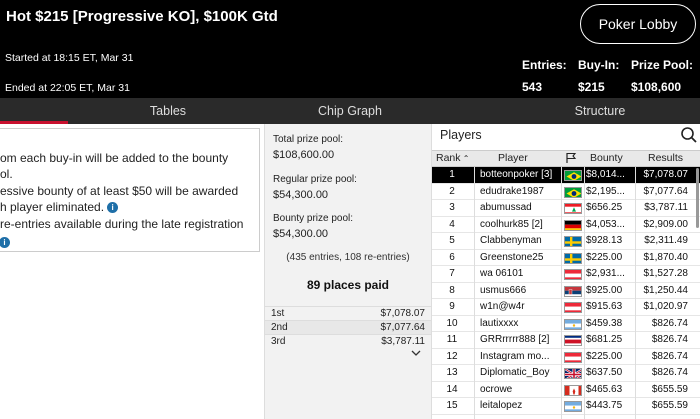 The width and height of the screenshot is (700, 419). Describe the element at coordinates (591, 87) in the screenshot. I see `buyin-value: $215` at that location.